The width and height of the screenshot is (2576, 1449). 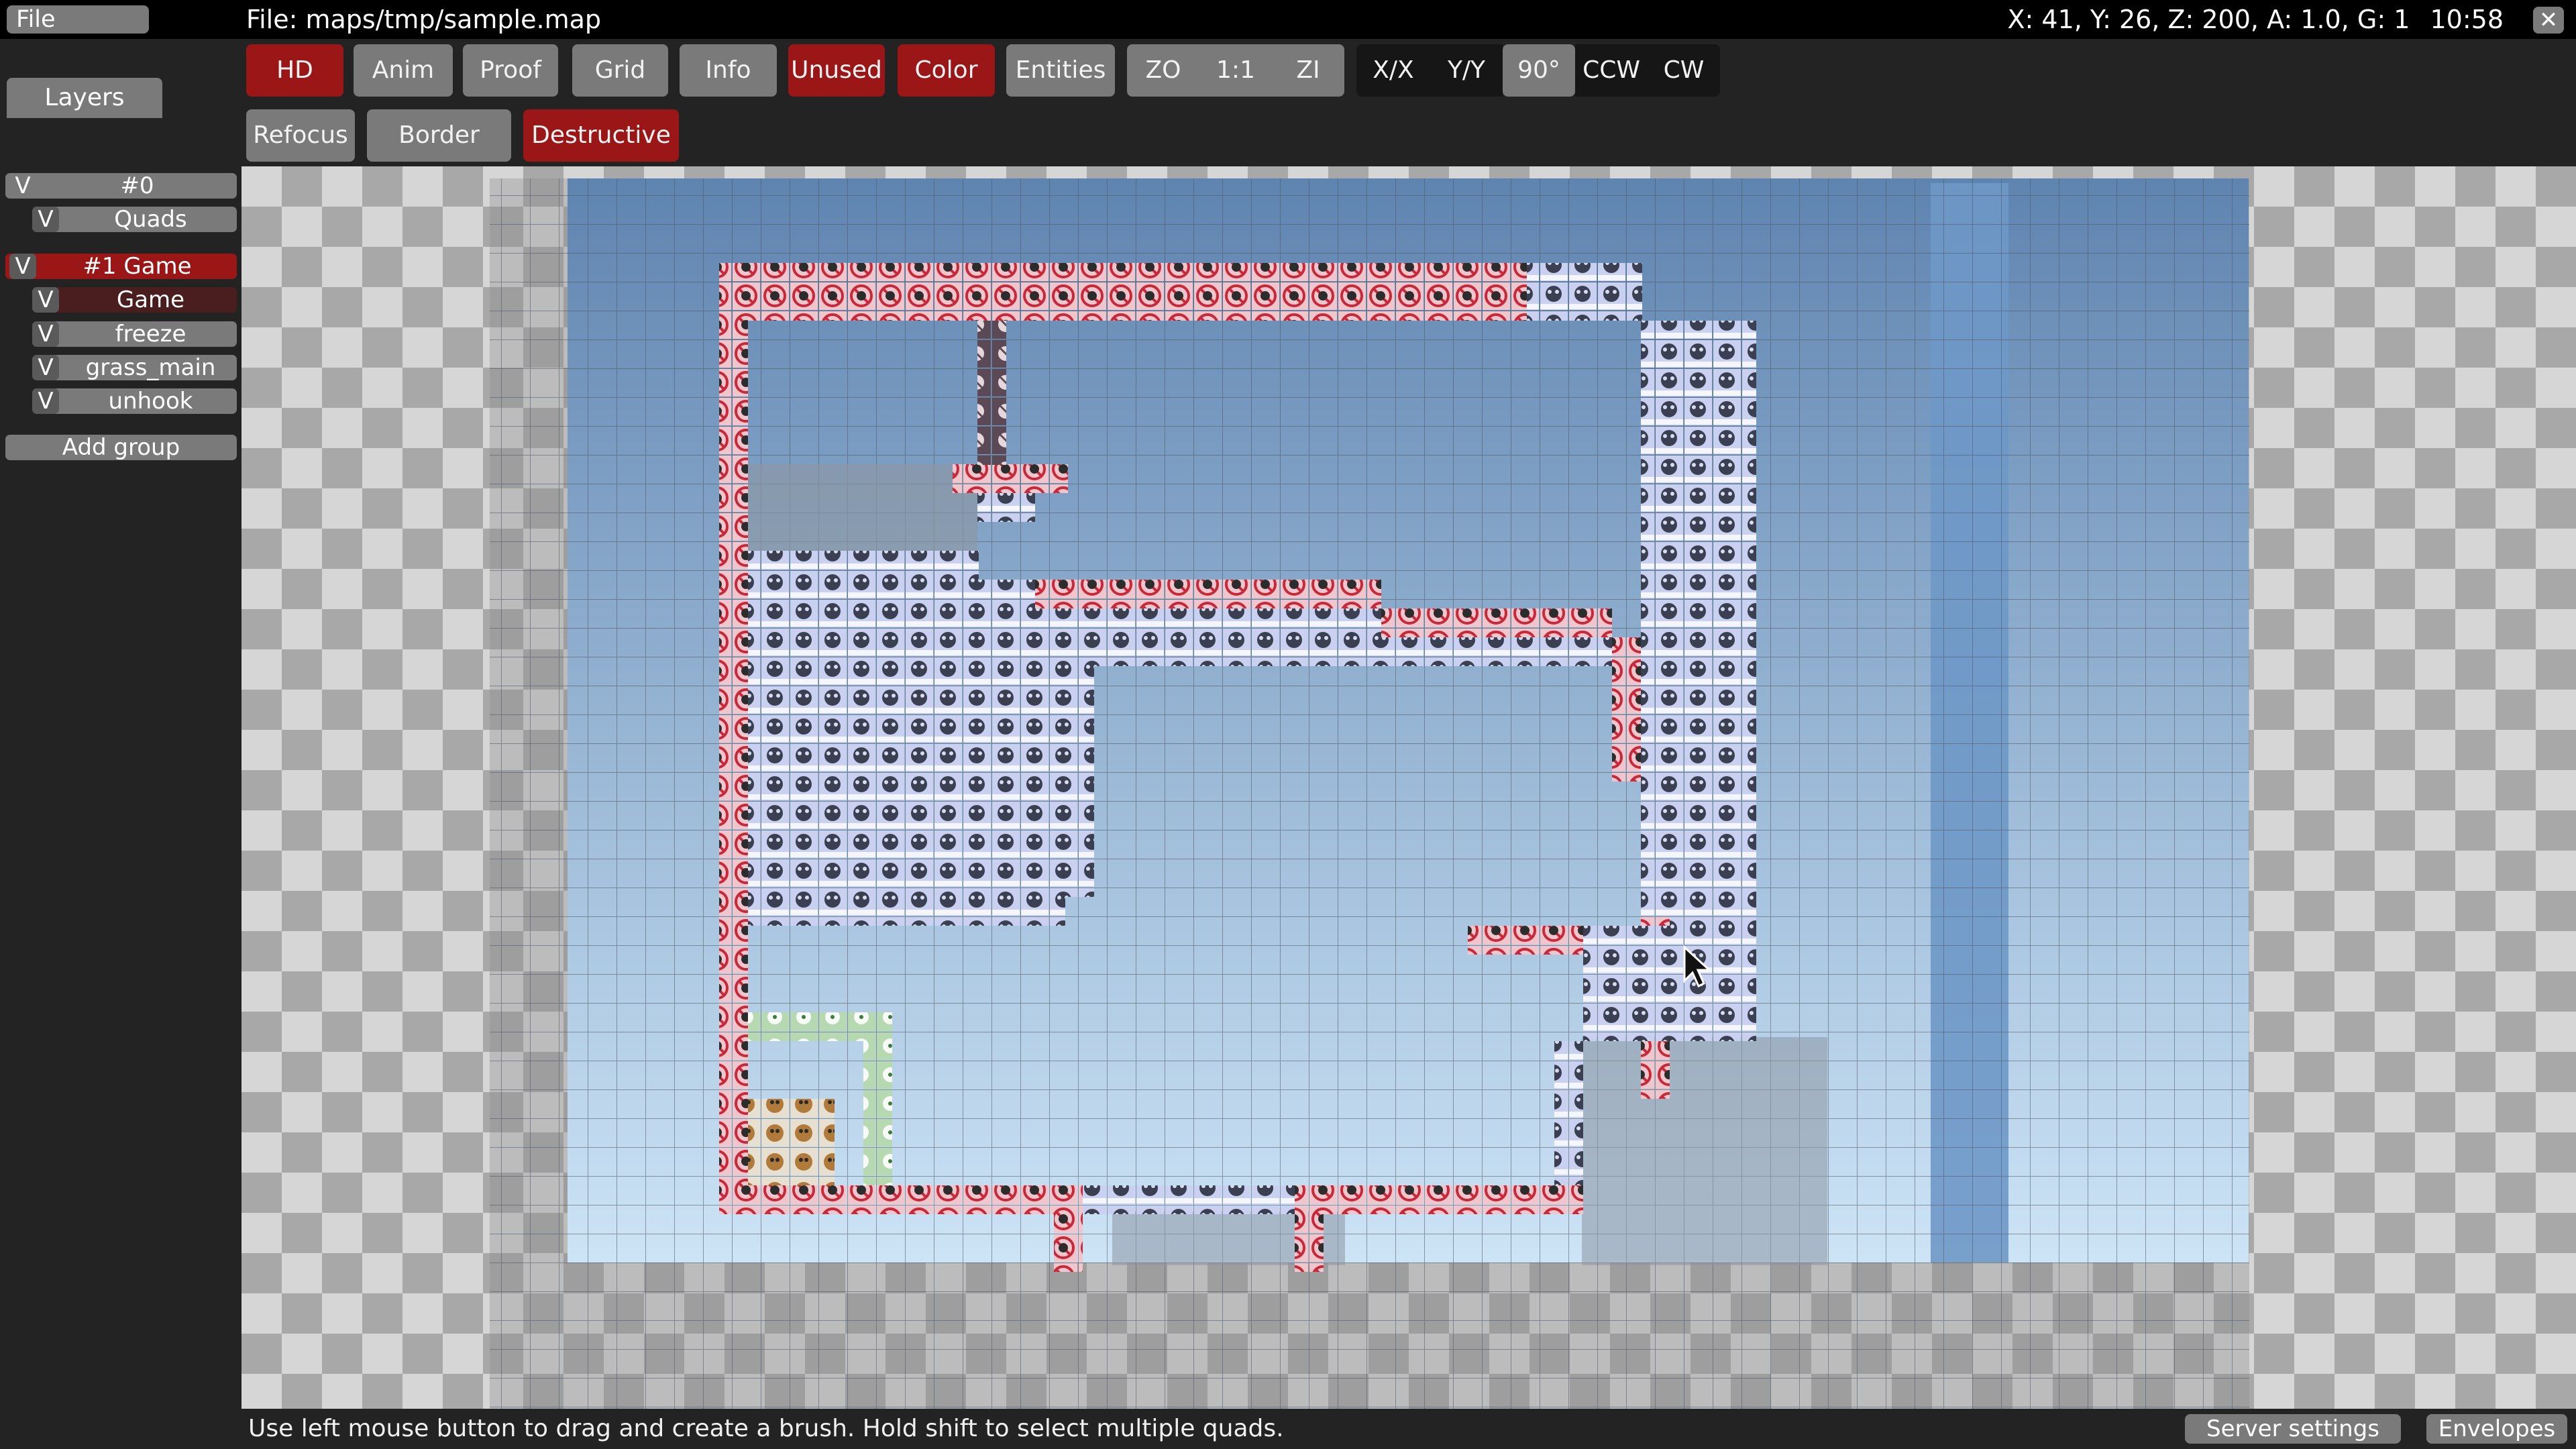 I want to click on zoom-reset-button: 1:1, so click(x=1235, y=70).